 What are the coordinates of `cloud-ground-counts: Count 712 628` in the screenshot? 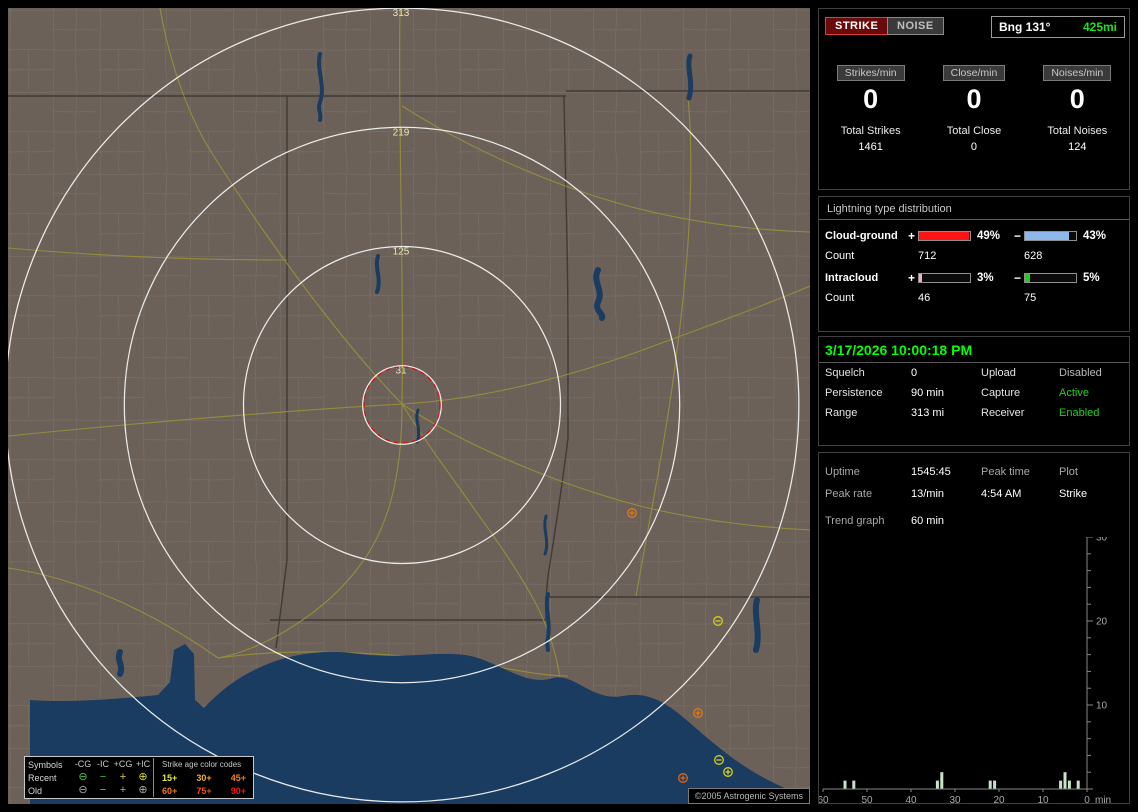 It's located at (974, 256).